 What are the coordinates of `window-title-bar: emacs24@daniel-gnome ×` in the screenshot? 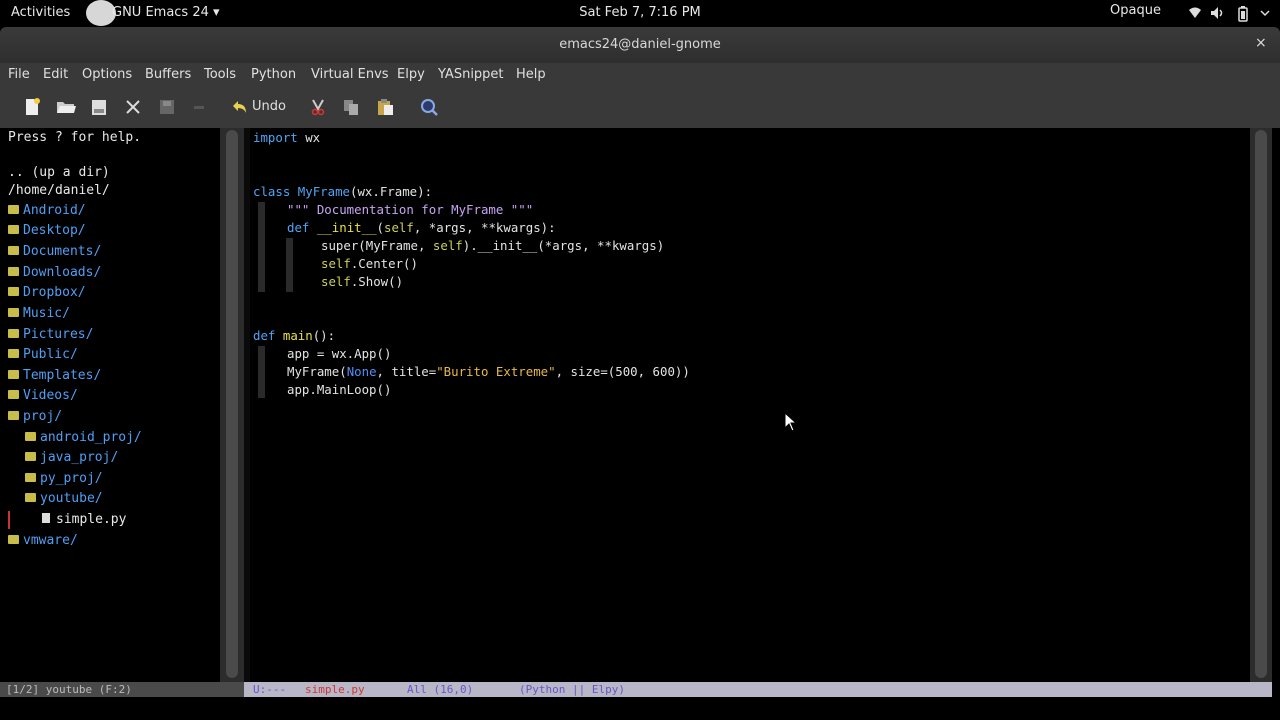 It's located at (640, 45).